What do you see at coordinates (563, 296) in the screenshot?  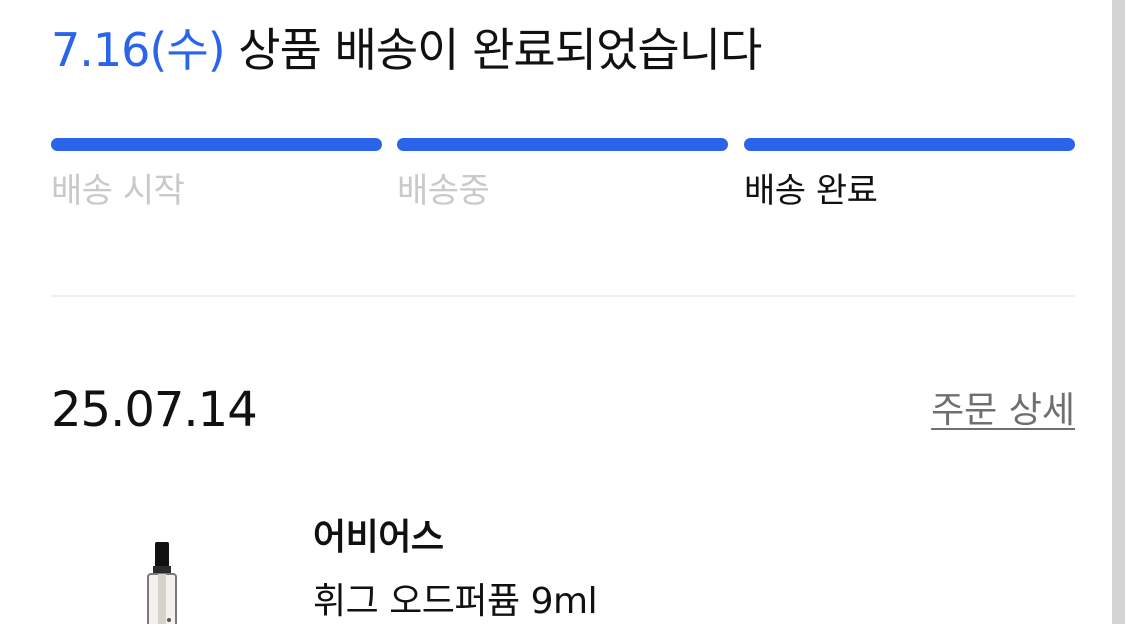 I see `section-divider` at bounding box center [563, 296].